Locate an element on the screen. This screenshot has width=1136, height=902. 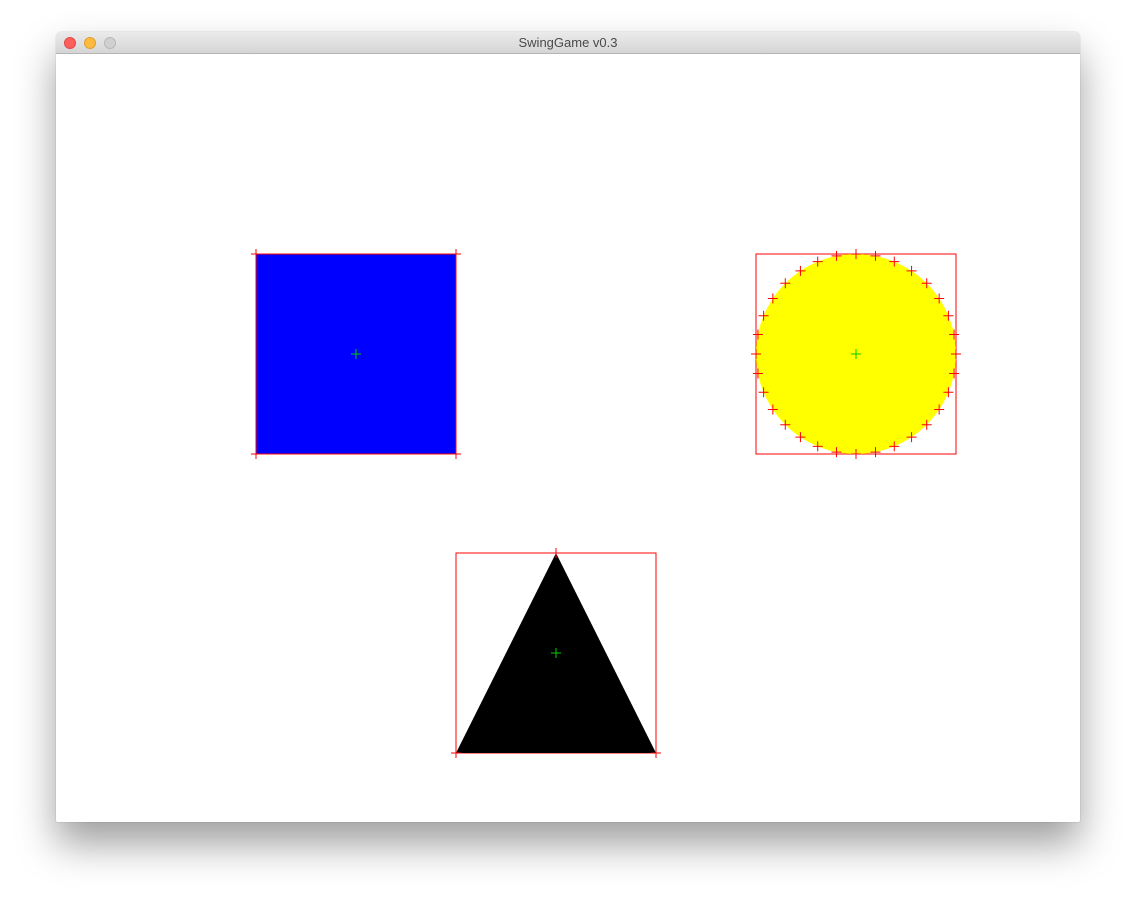
window-title: SwingGame v0.3 is located at coordinates (568, 42).